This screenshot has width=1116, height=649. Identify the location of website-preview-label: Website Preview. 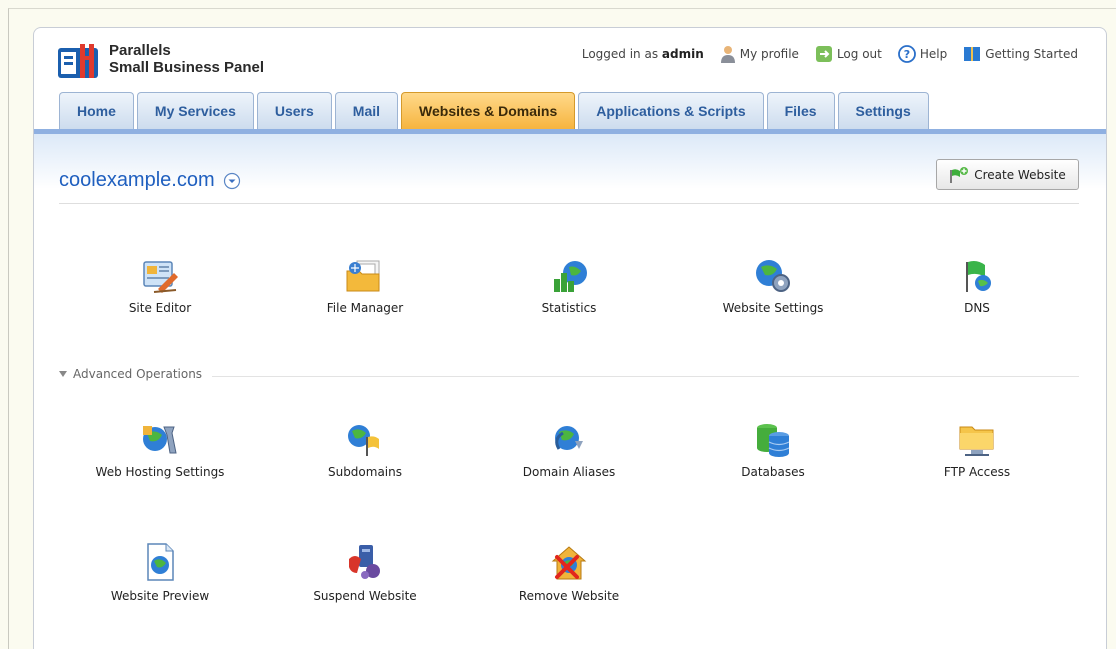
(160, 596).